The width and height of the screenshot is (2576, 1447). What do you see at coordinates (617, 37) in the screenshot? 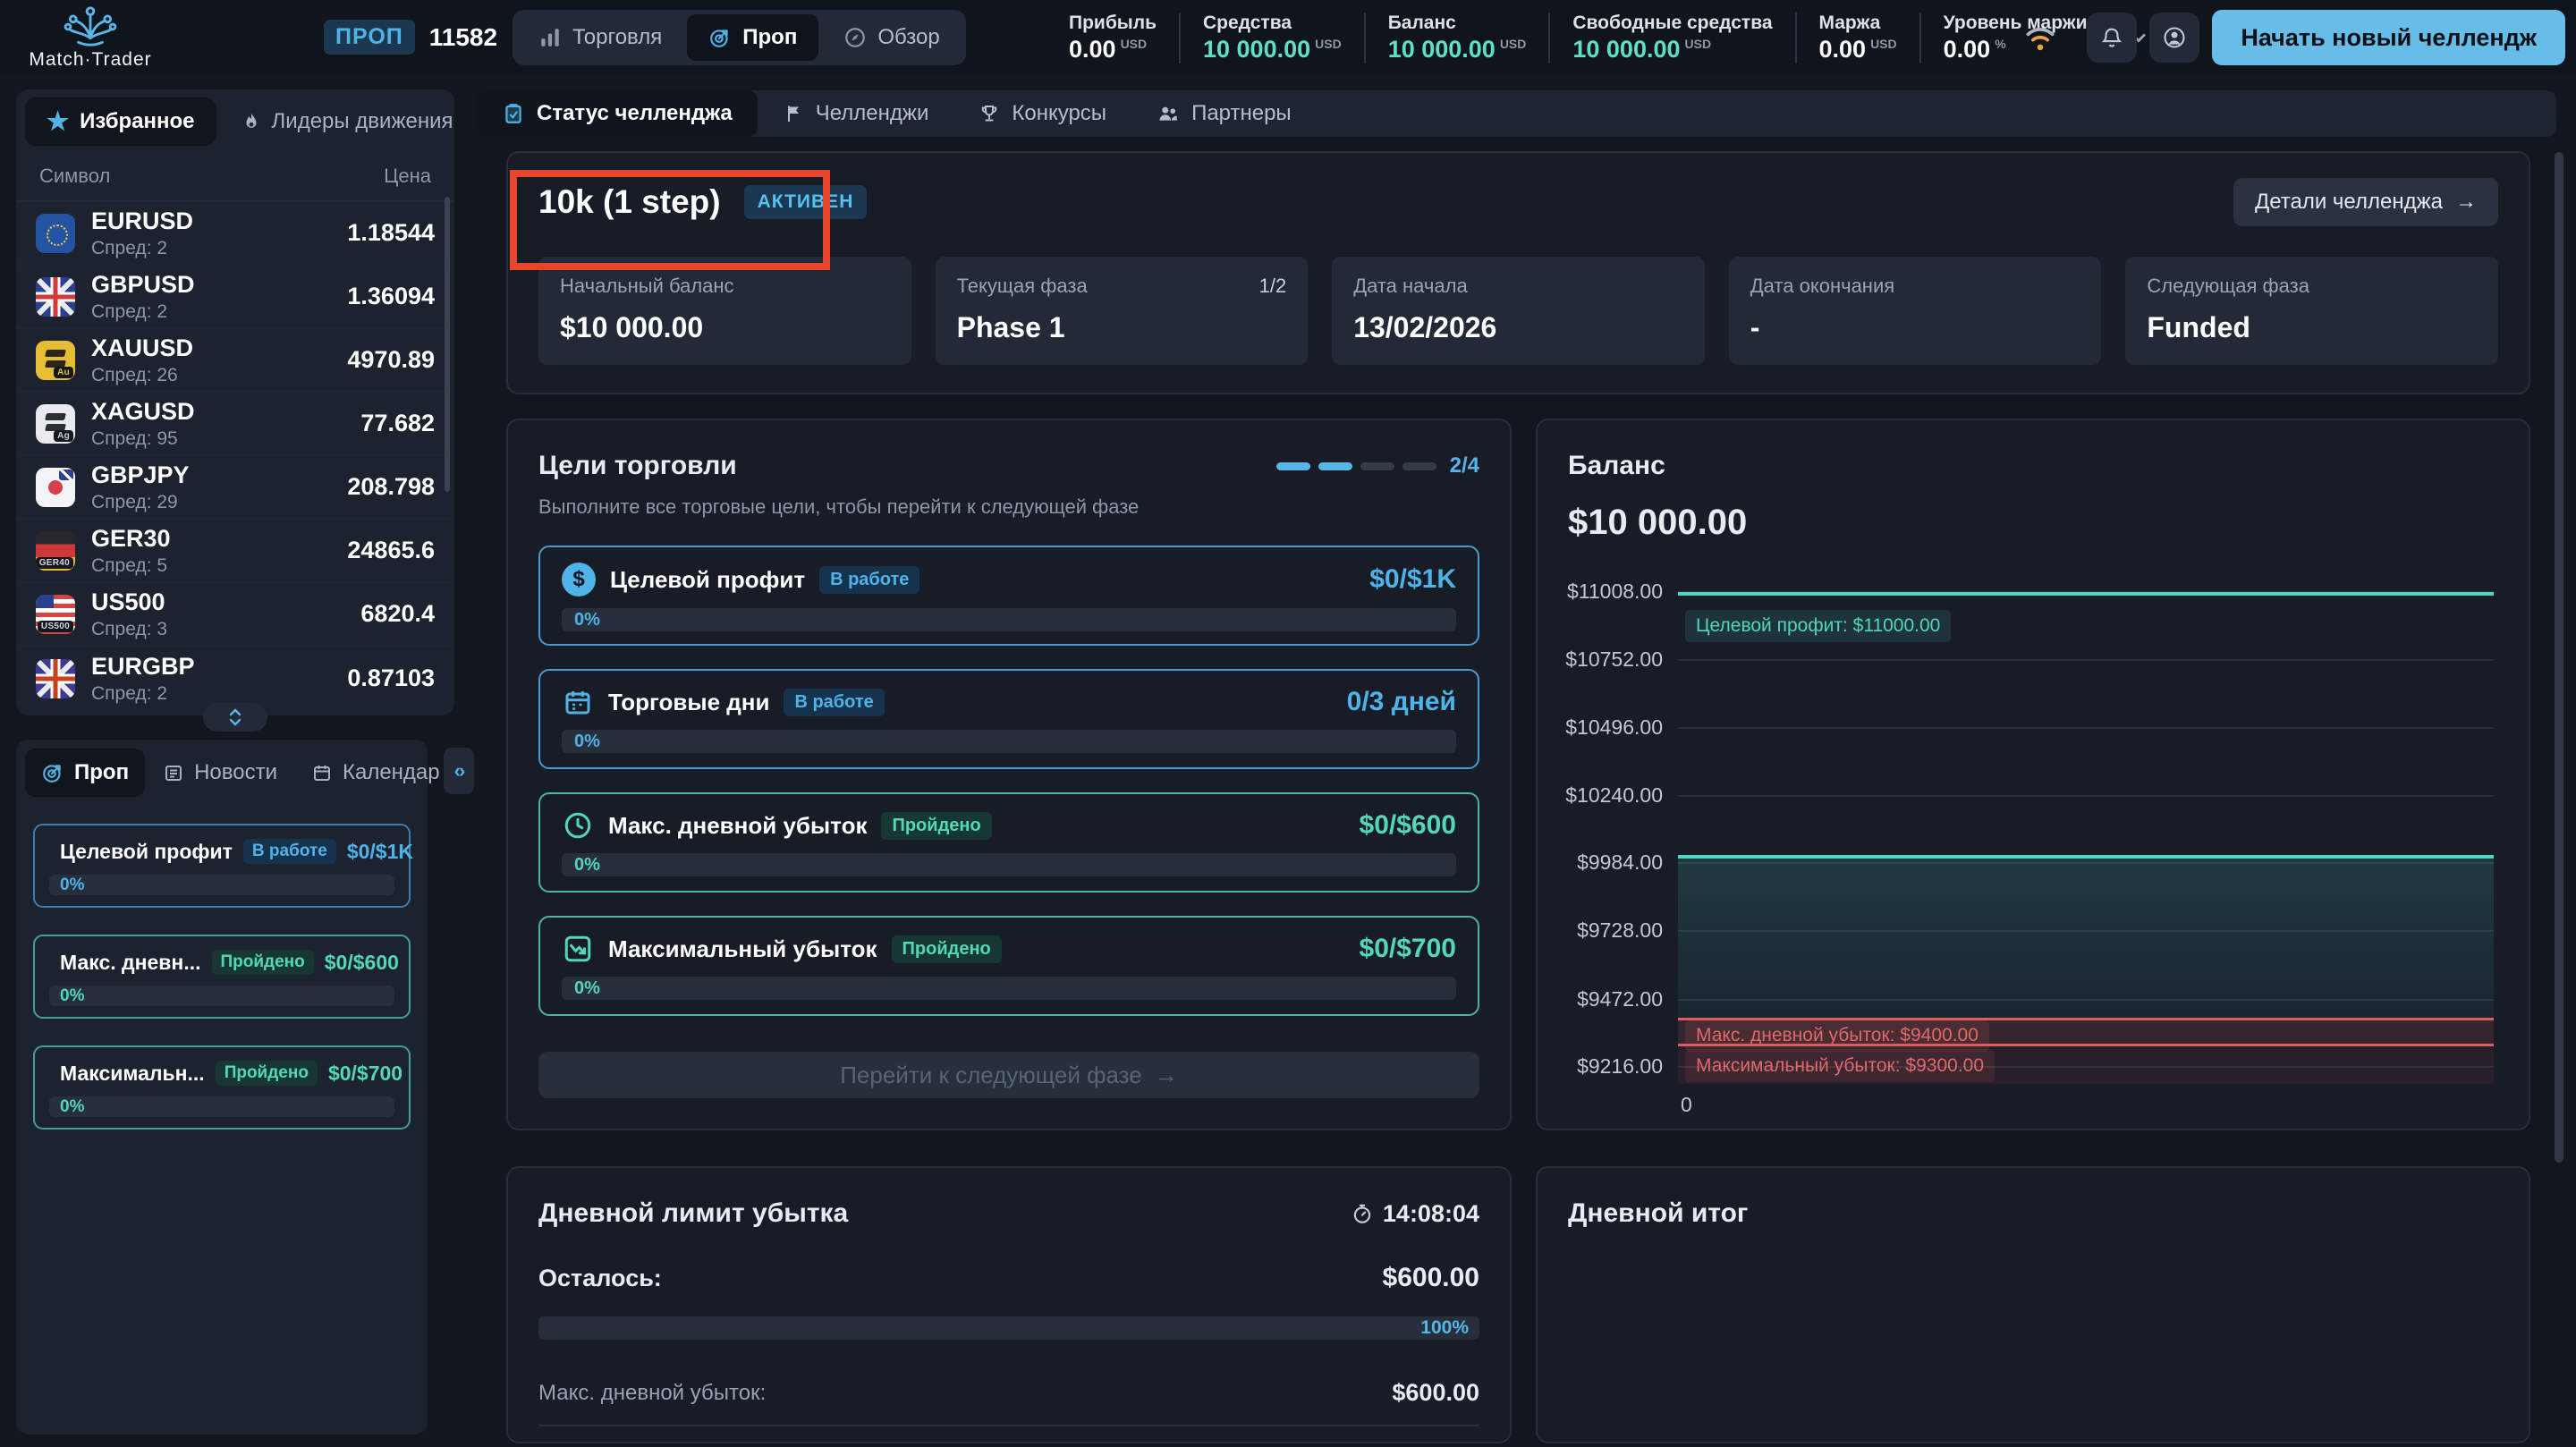
I see `nav-label: Торговля` at bounding box center [617, 37].